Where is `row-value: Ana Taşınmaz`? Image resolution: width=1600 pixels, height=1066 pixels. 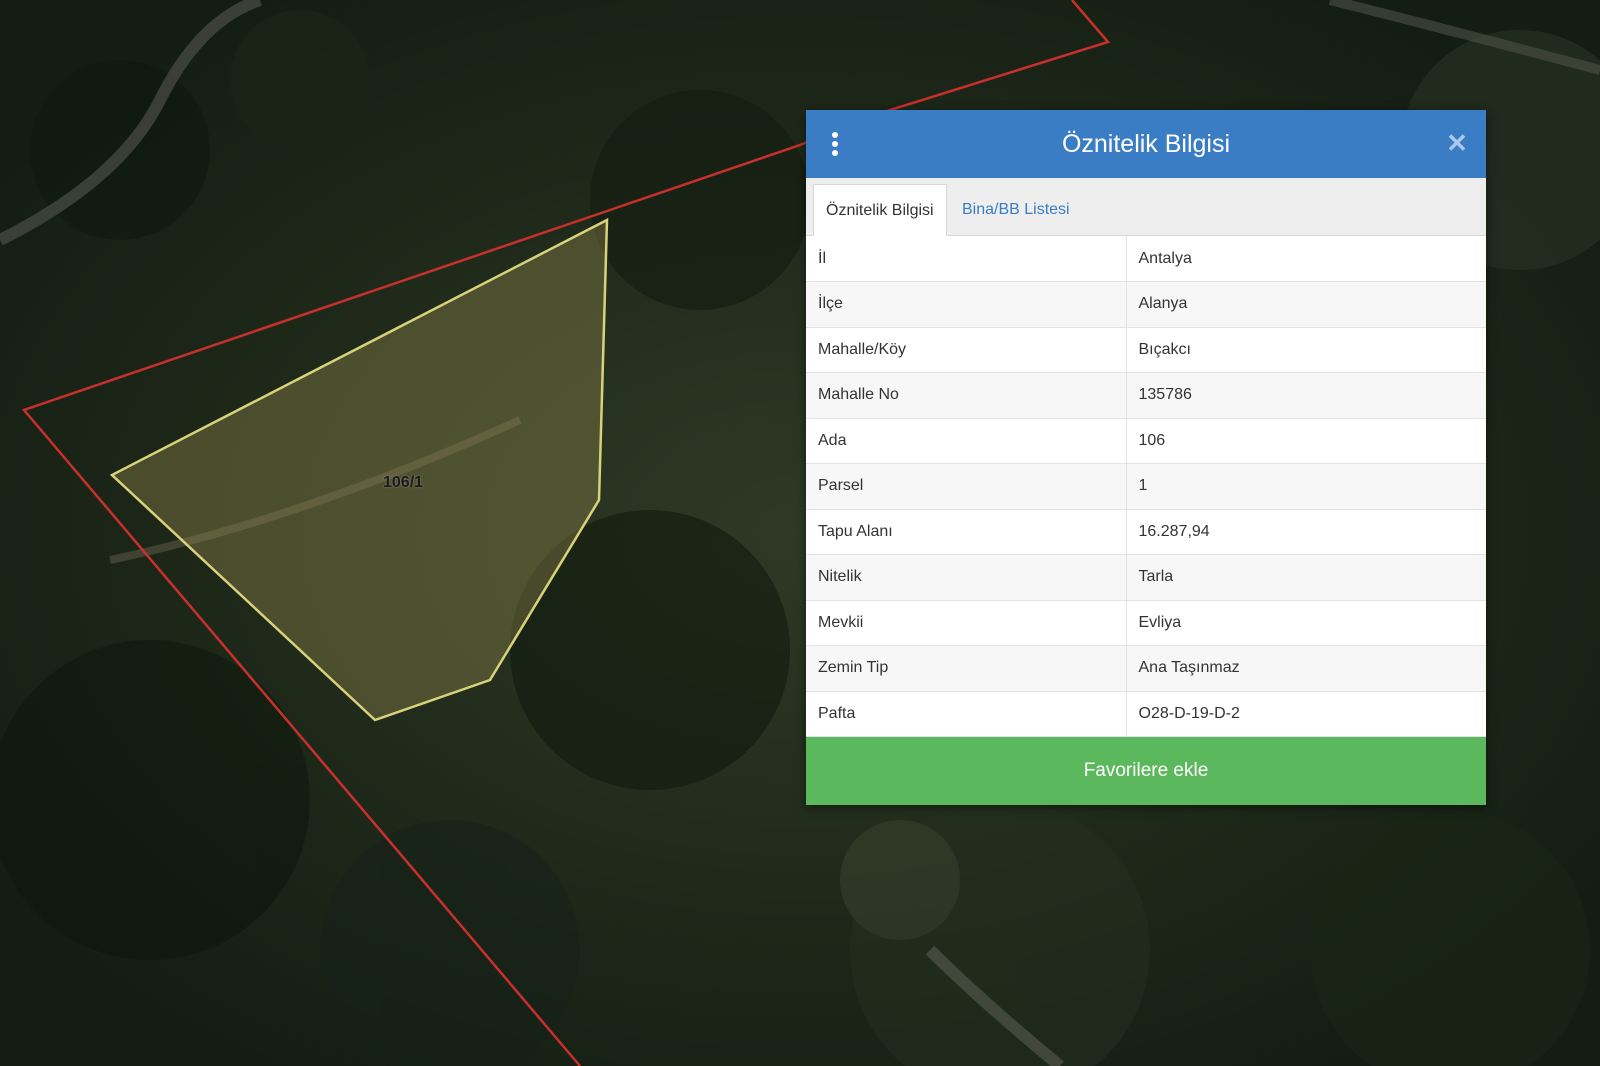
row-value: Ana Taşınmaz is located at coordinates (1306, 668).